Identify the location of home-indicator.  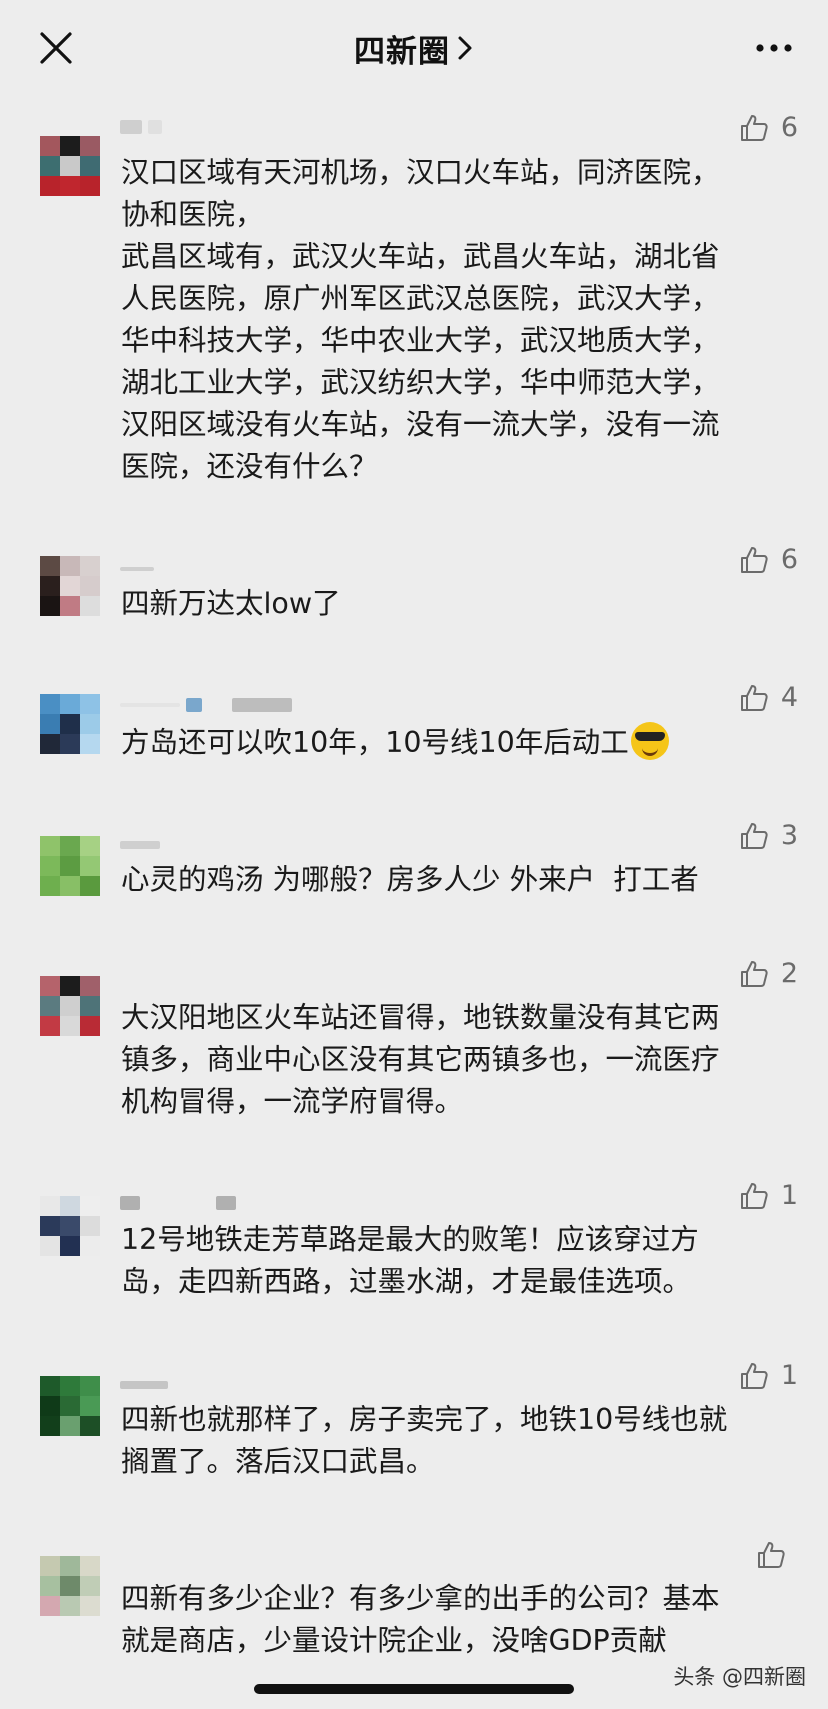
(414, 1689).